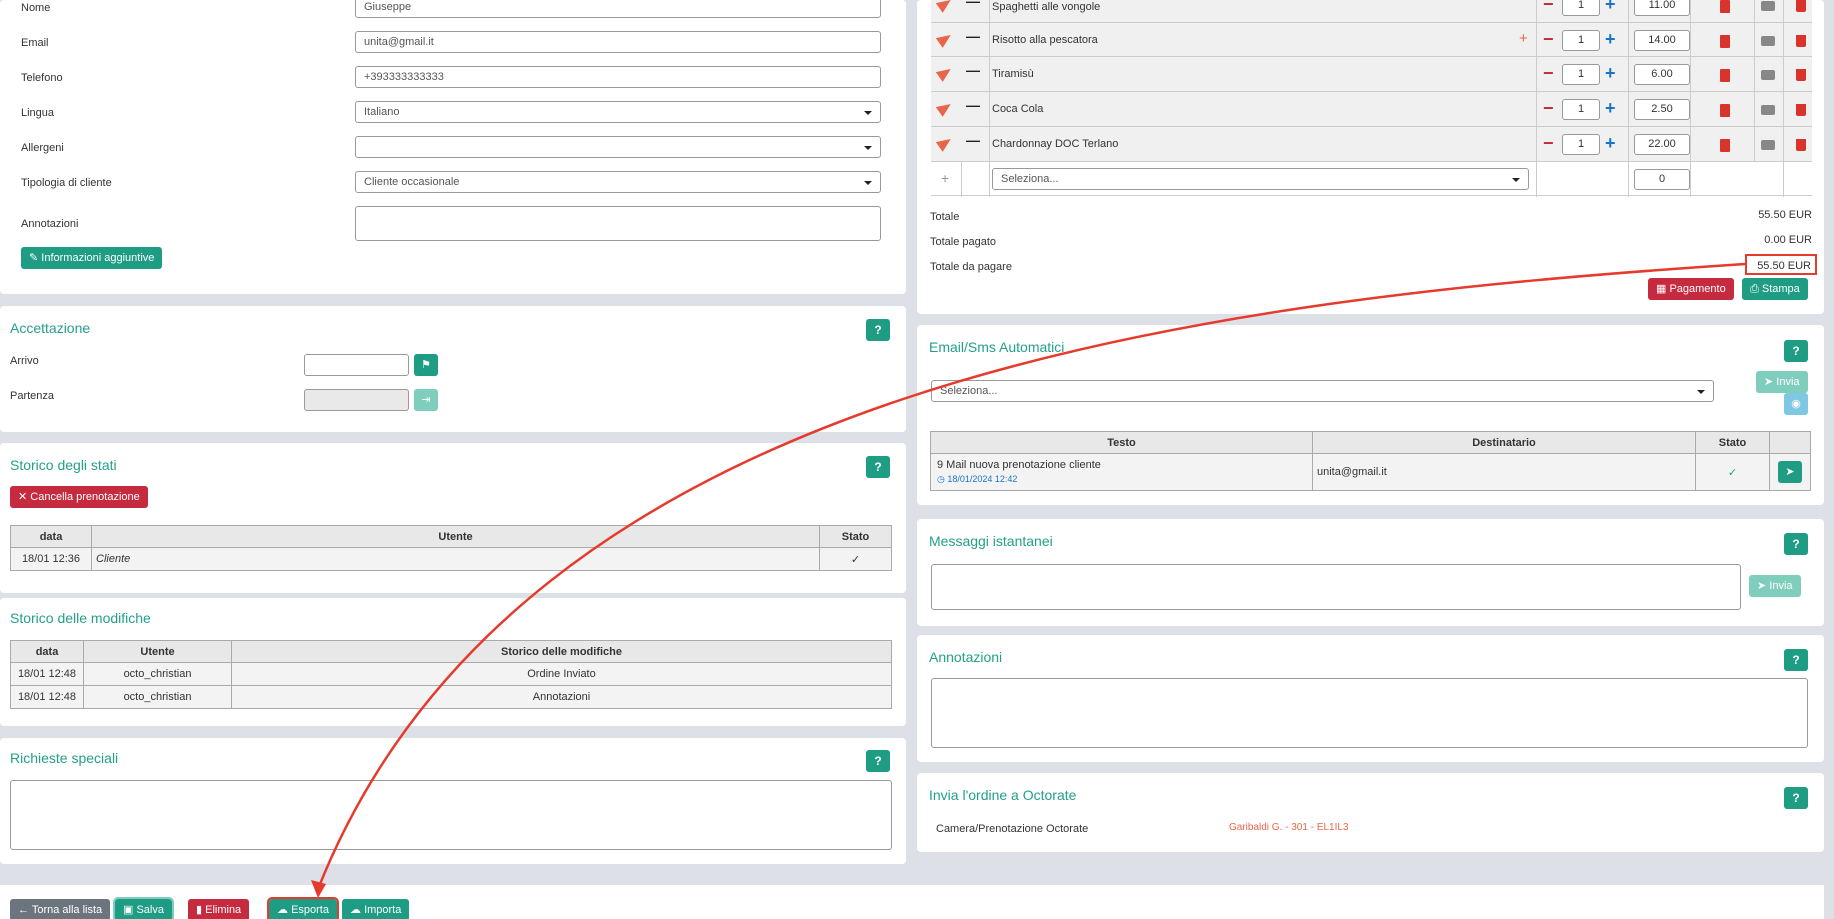 This screenshot has height=919, width=1834. I want to click on special-requests-textarea, so click(451, 815).